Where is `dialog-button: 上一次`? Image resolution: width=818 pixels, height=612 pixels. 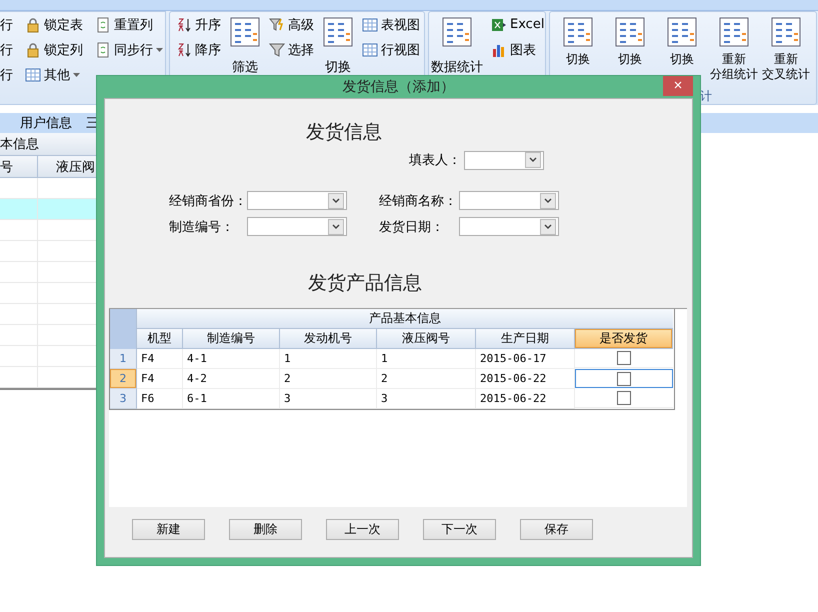
dialog-button: 上一次 is located at coordinates (362, 529).